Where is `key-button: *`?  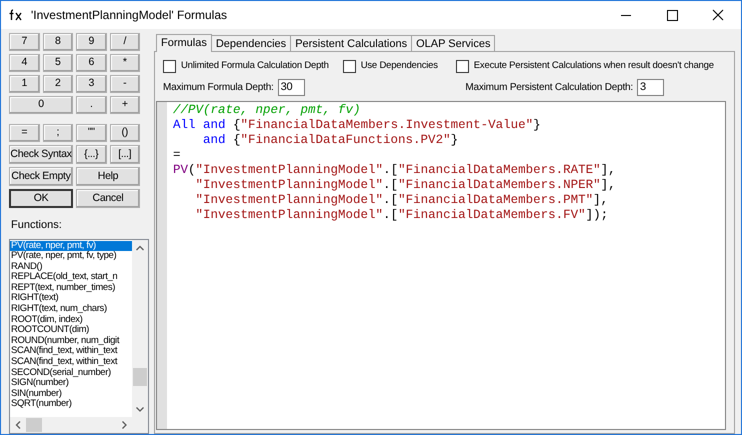 key-button: * is located at coordinates (125, 63).